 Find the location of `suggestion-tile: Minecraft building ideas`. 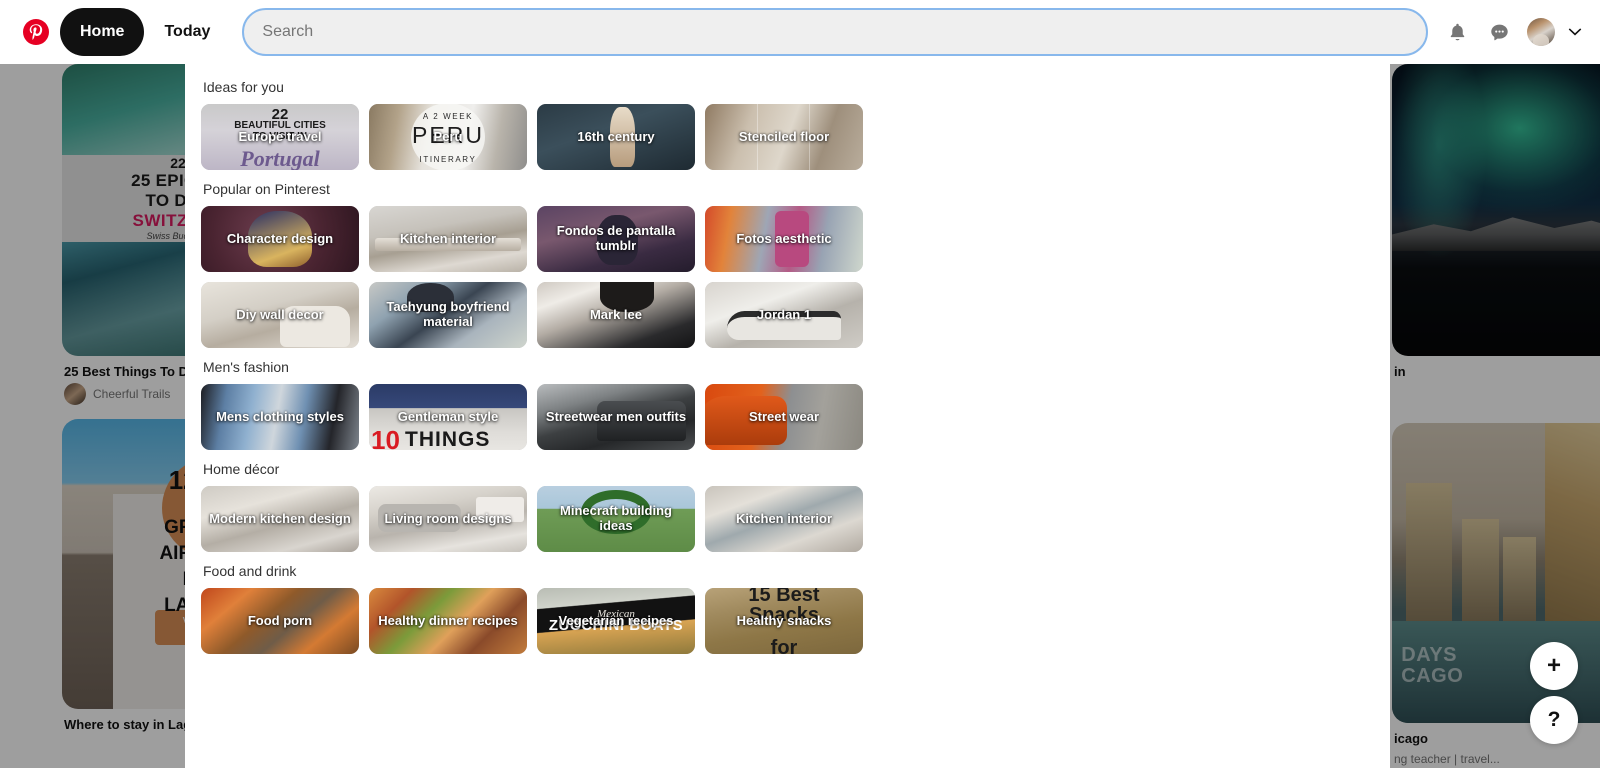

suggestion-tile: Minecraft building ideas is located at coordinates (616, 519).